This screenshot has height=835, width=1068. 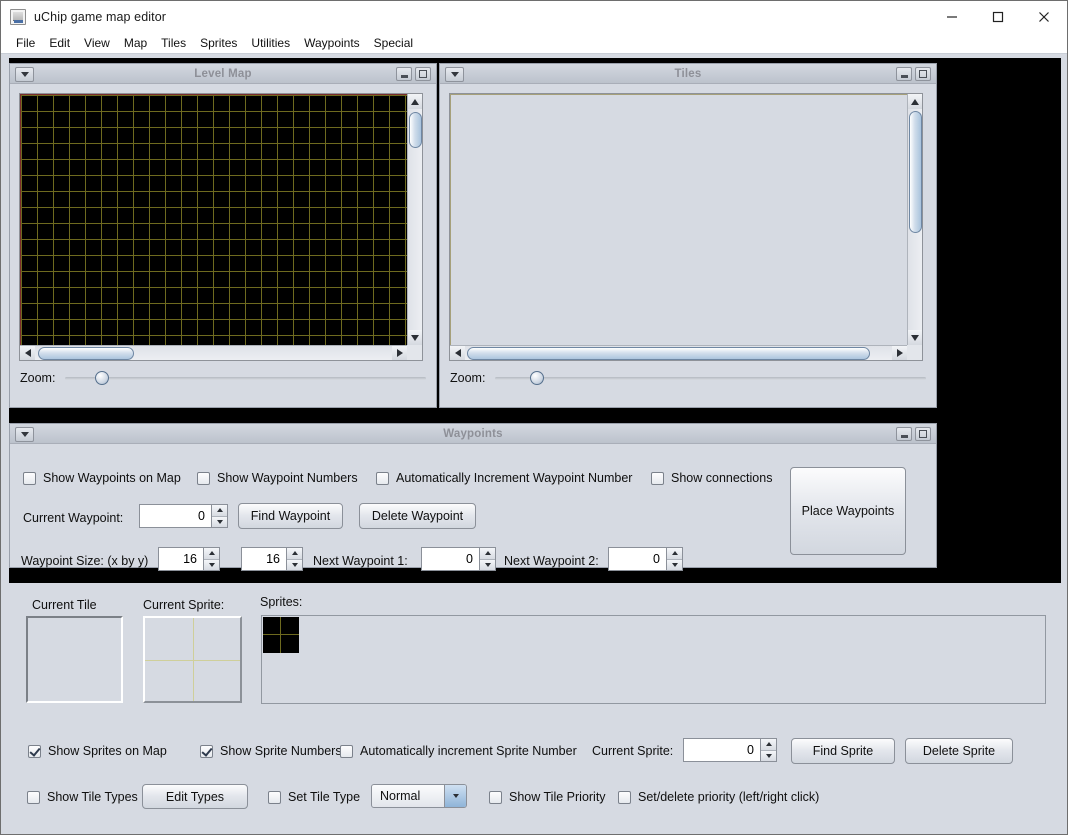 I want to click on waypoint-size-y-spinner: 16, so click(x=272, y=559).